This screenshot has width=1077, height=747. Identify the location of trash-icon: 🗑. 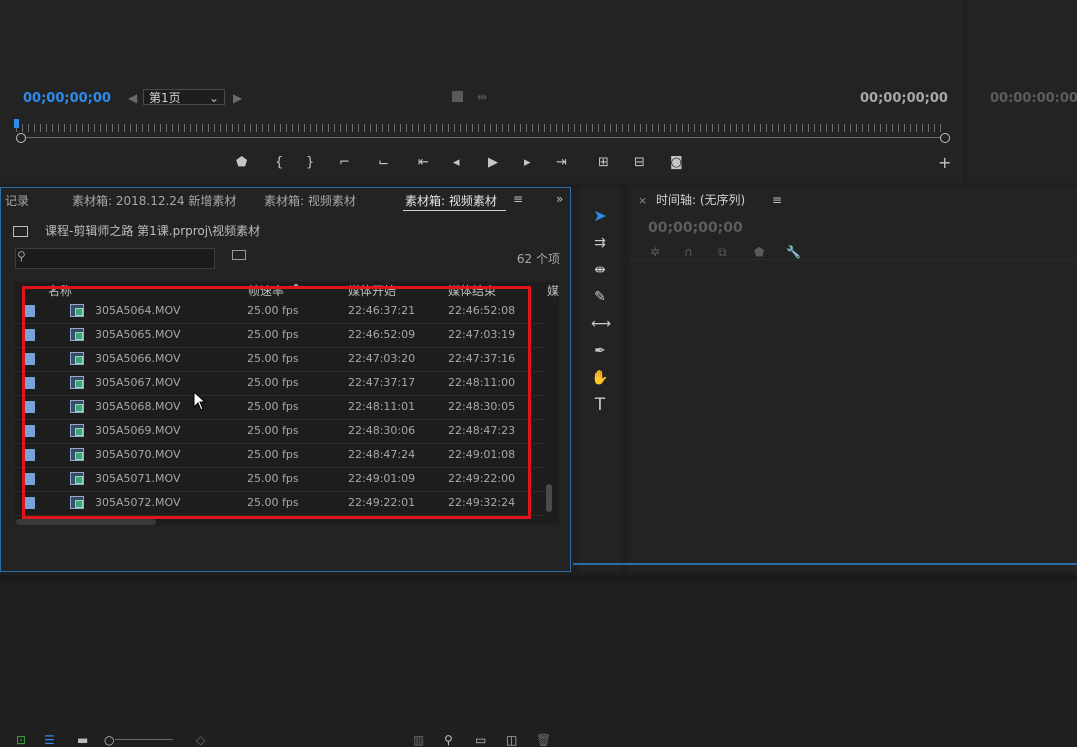
(543, 740).